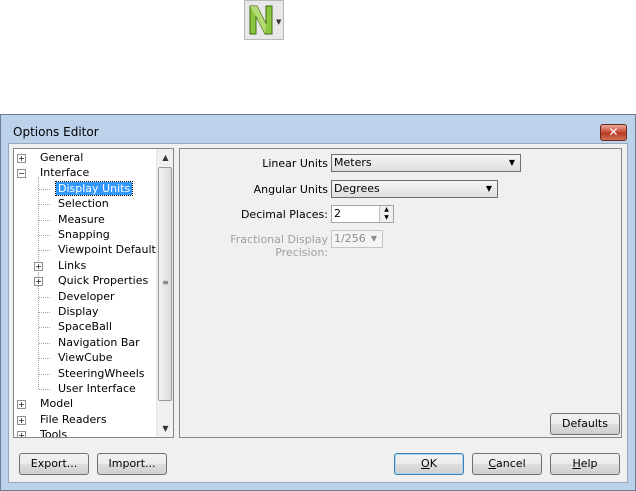 Image resolution: width=636 pixels, height=491 pixels. I want to click on stepper-up-icon: ▲, so click(386, 210).